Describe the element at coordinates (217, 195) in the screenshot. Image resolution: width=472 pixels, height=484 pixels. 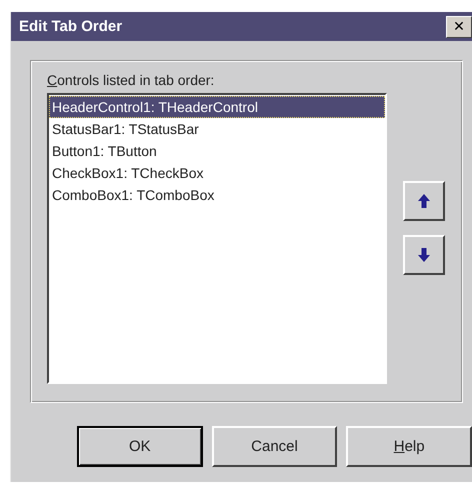
I see `list-item: ComboBox1: TComboBox` at that location.